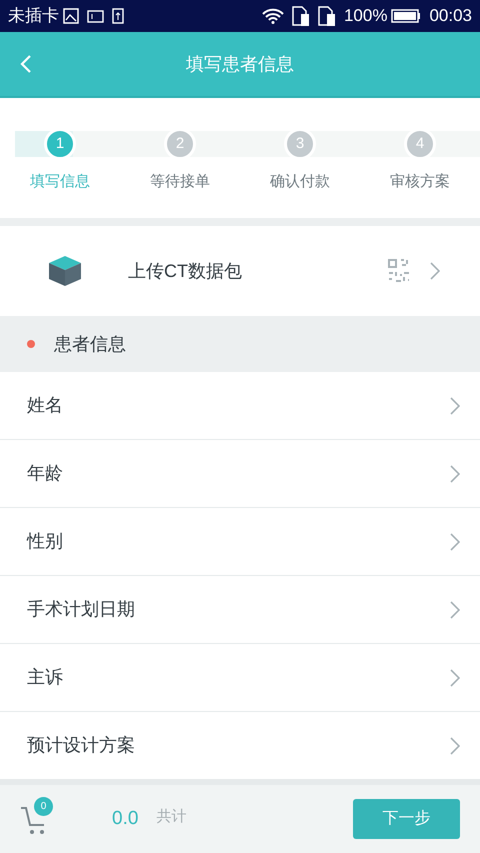 Image resolution: width=480 pixels, height=853 pixels. Describe the element at coordinates (420, 182) in the screenshot. I see `step-label: 审核方案` at that location.